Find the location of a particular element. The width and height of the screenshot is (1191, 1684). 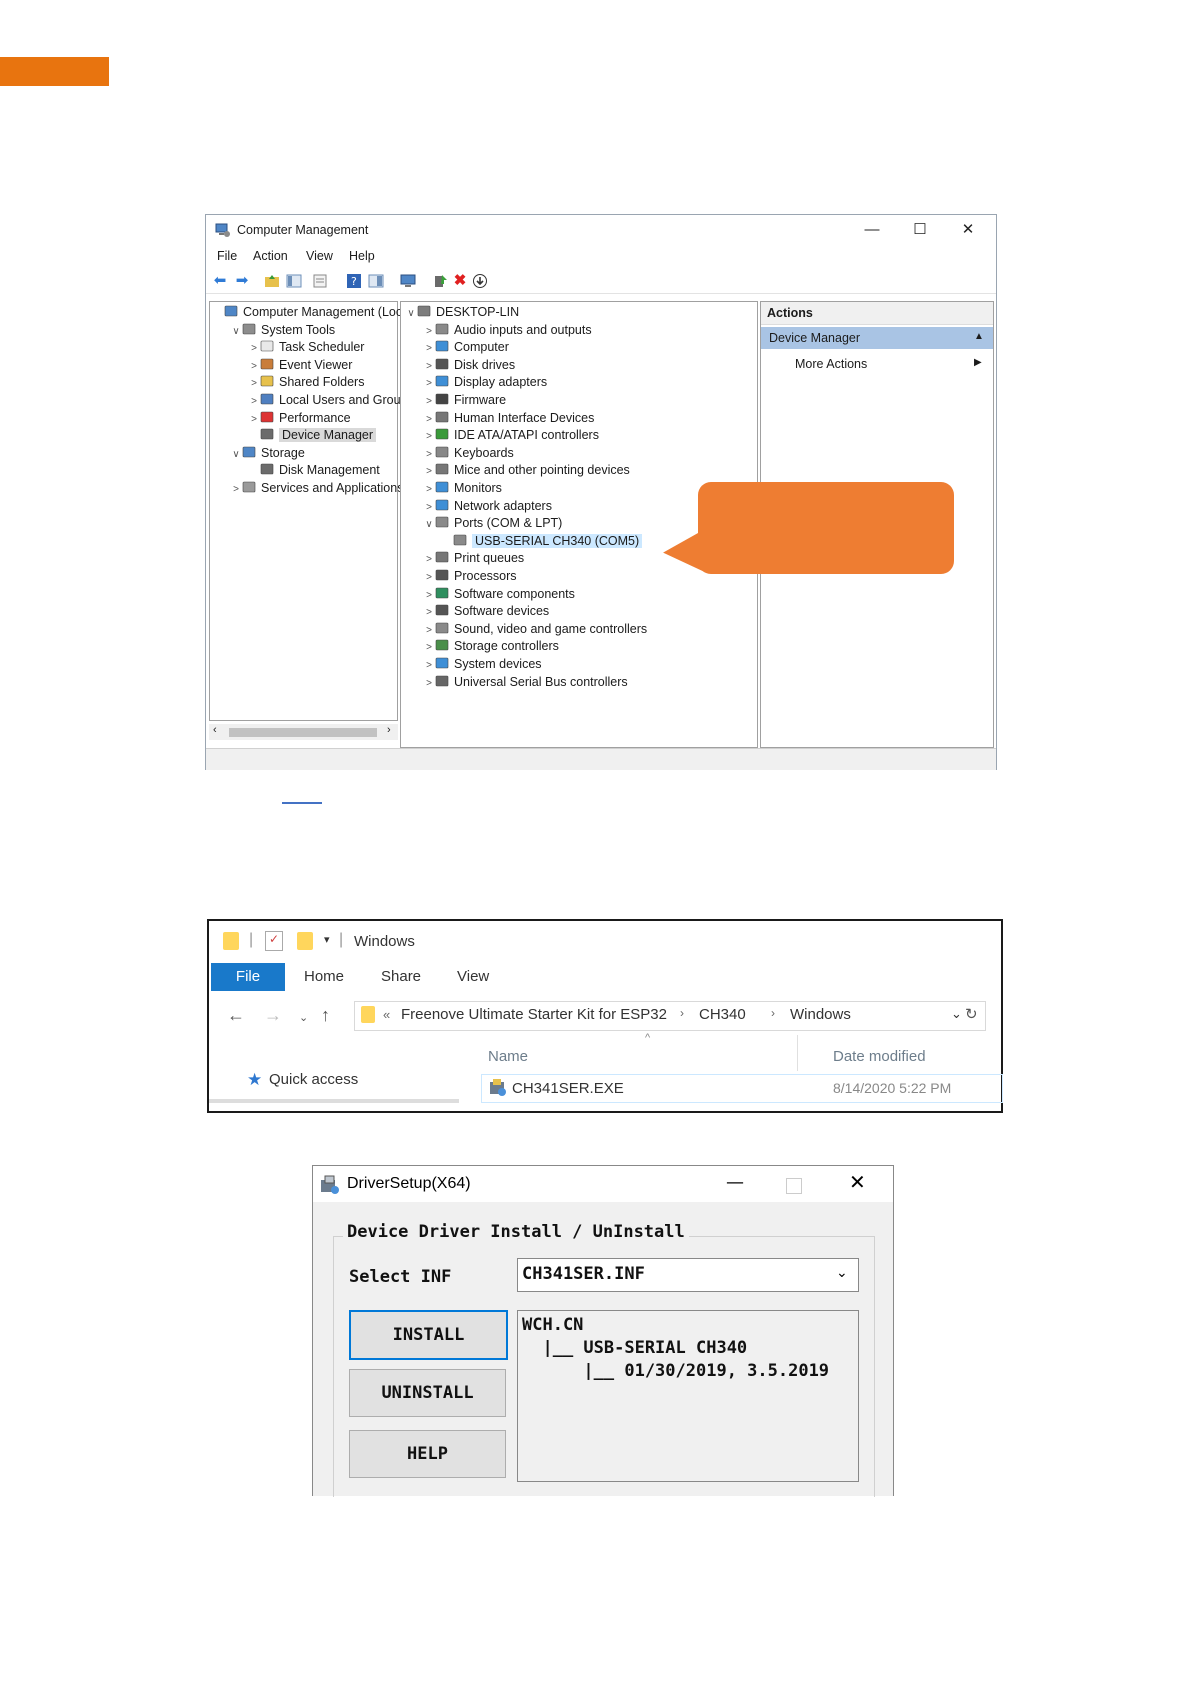

tree-item: > Event Viewer is located at coordinates (300, 365).